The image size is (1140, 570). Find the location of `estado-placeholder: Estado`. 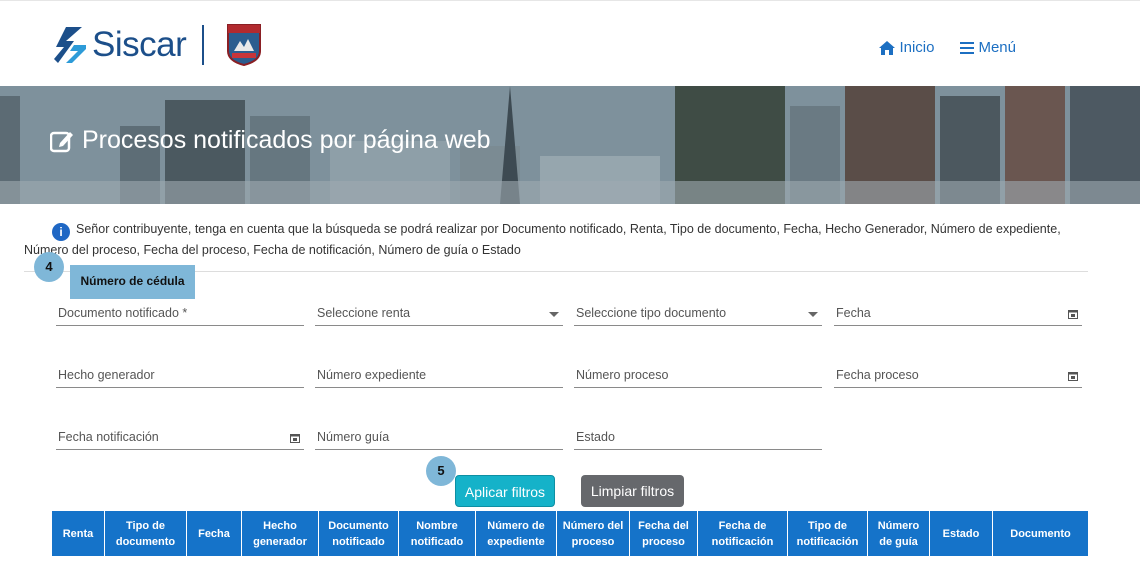

estado-placeholder: Estado is located at coordinates (595, 437).